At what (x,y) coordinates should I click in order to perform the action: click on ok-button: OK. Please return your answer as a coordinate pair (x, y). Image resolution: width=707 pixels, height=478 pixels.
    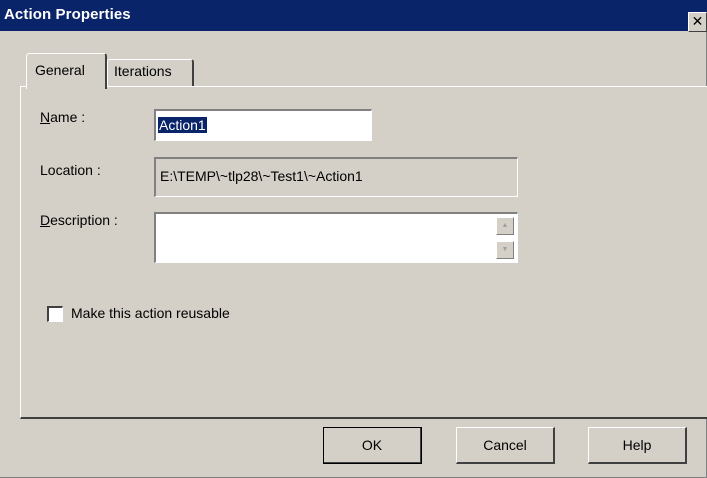
    Looking at the image, I should click on (372, 445).